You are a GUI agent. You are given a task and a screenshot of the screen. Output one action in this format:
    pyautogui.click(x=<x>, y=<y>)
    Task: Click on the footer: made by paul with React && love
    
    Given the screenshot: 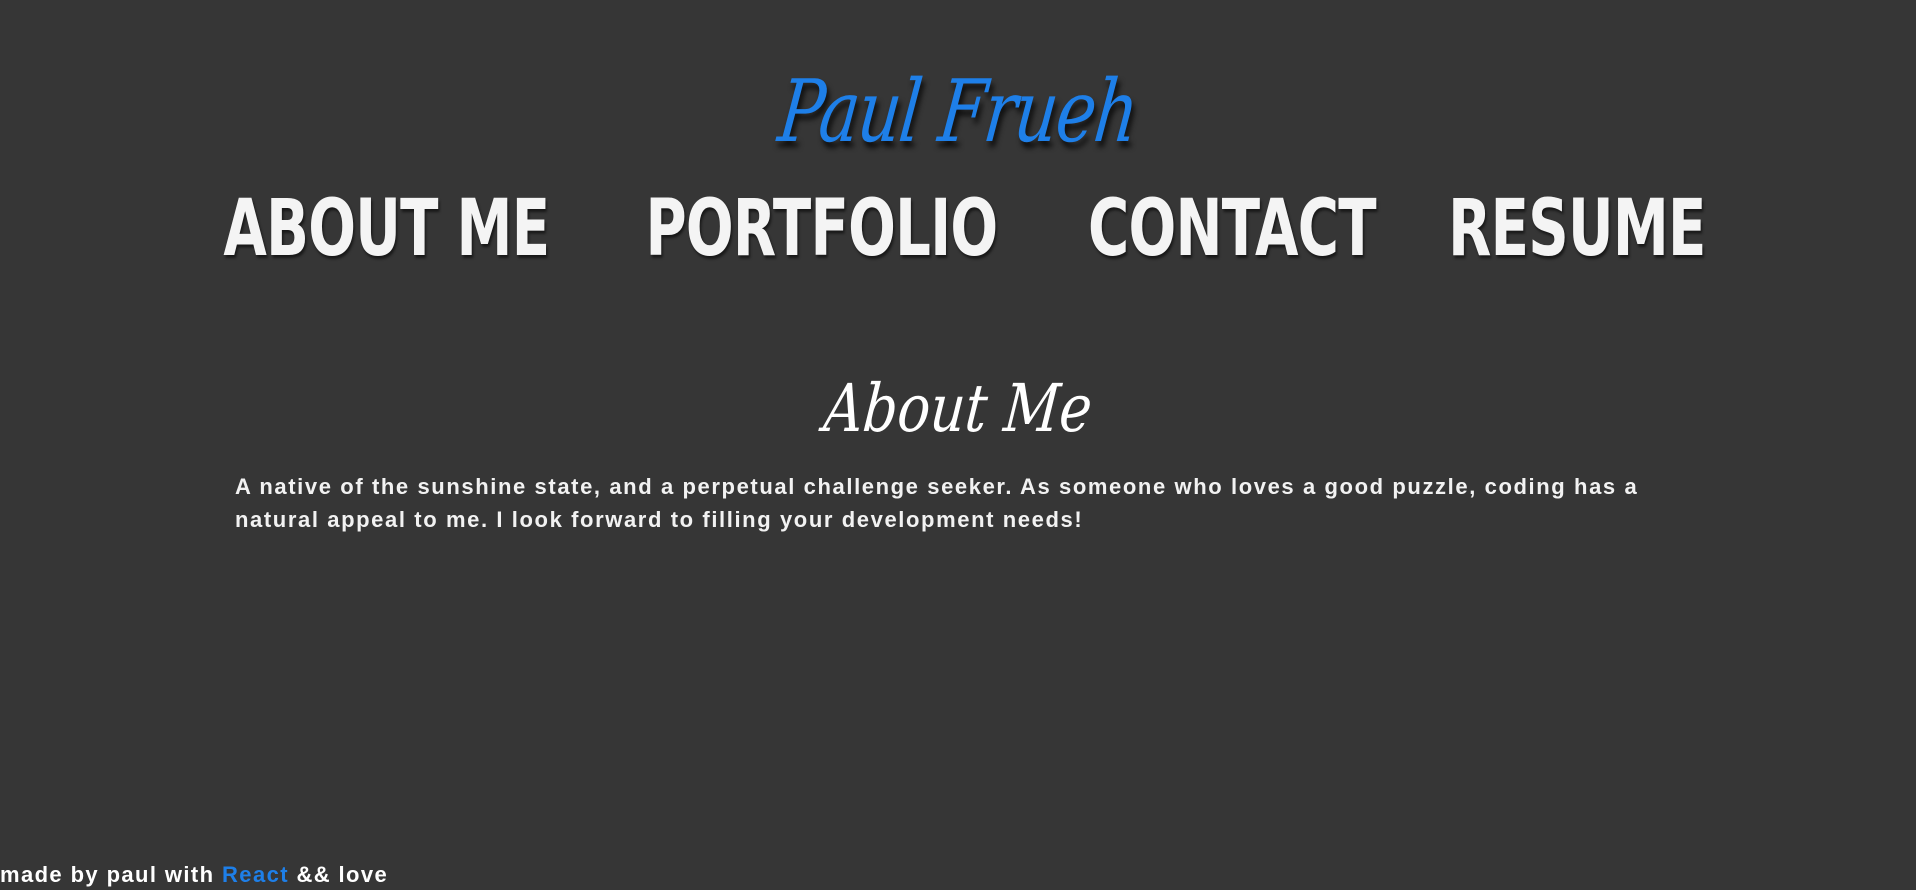 What is the action you would take?
    pyautogui.click(x=194, y=875)
    